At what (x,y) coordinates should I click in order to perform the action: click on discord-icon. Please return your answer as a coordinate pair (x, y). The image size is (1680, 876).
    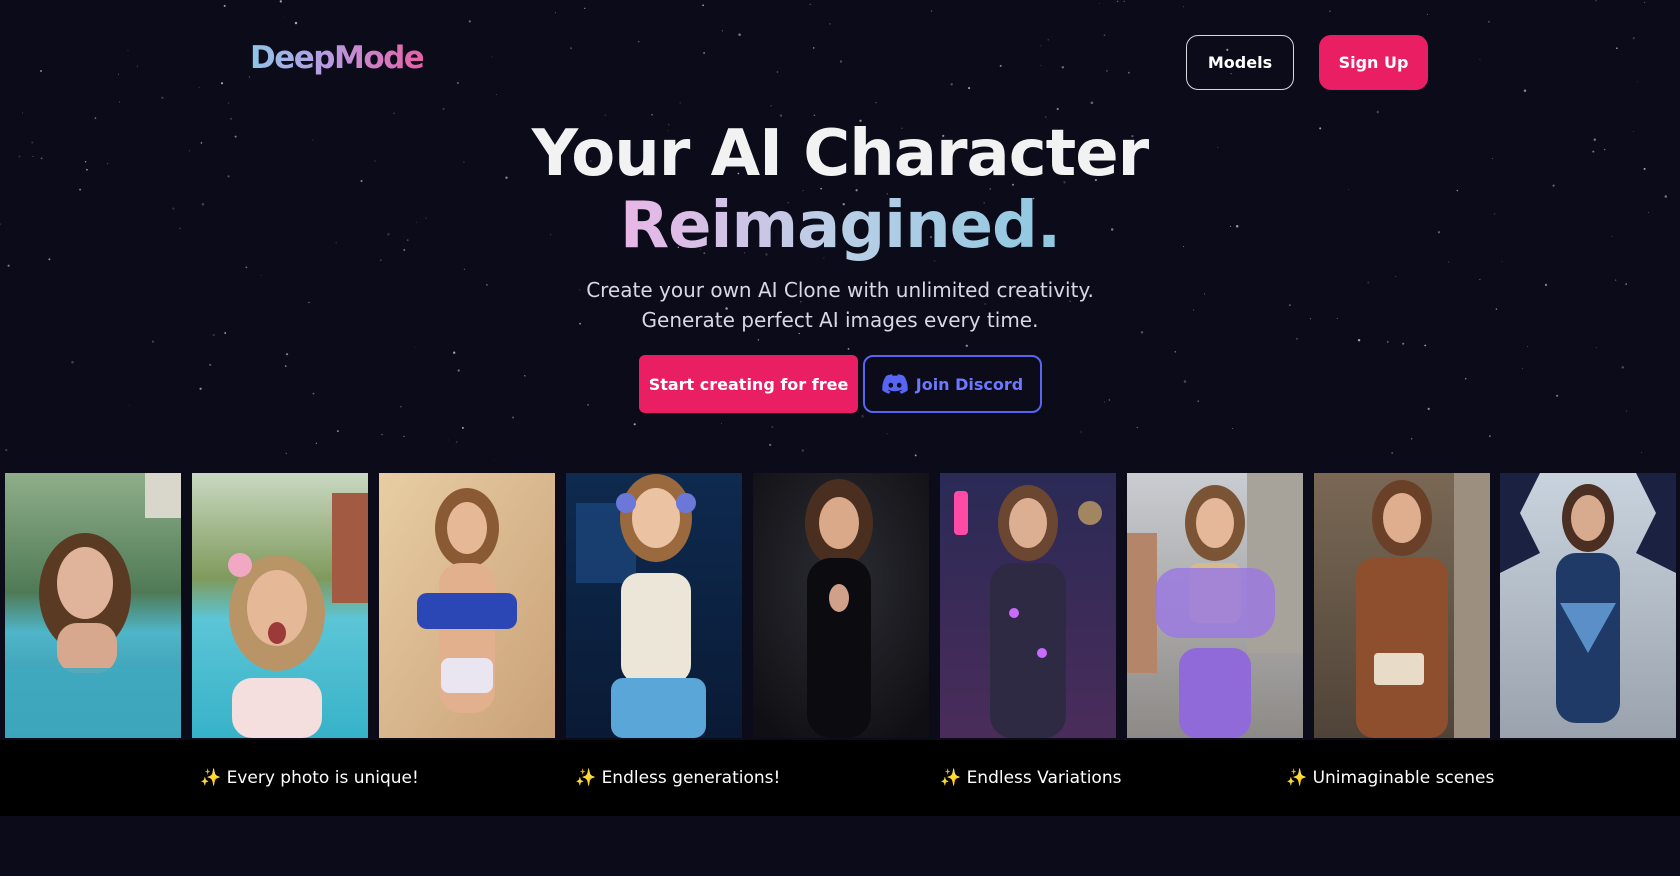
    Looking at the image, I should click on (895, 384).